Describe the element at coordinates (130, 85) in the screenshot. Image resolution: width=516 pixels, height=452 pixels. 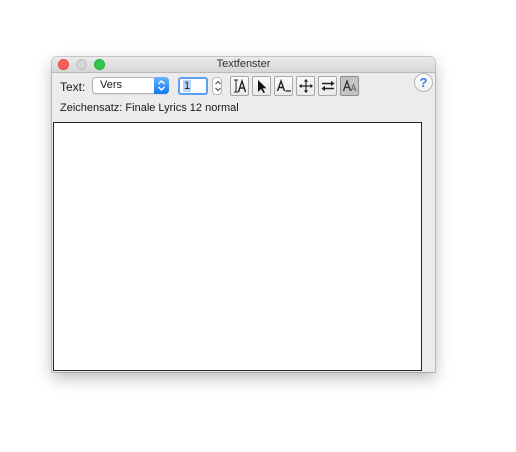
I see `text-type-select: Vers` at that location.